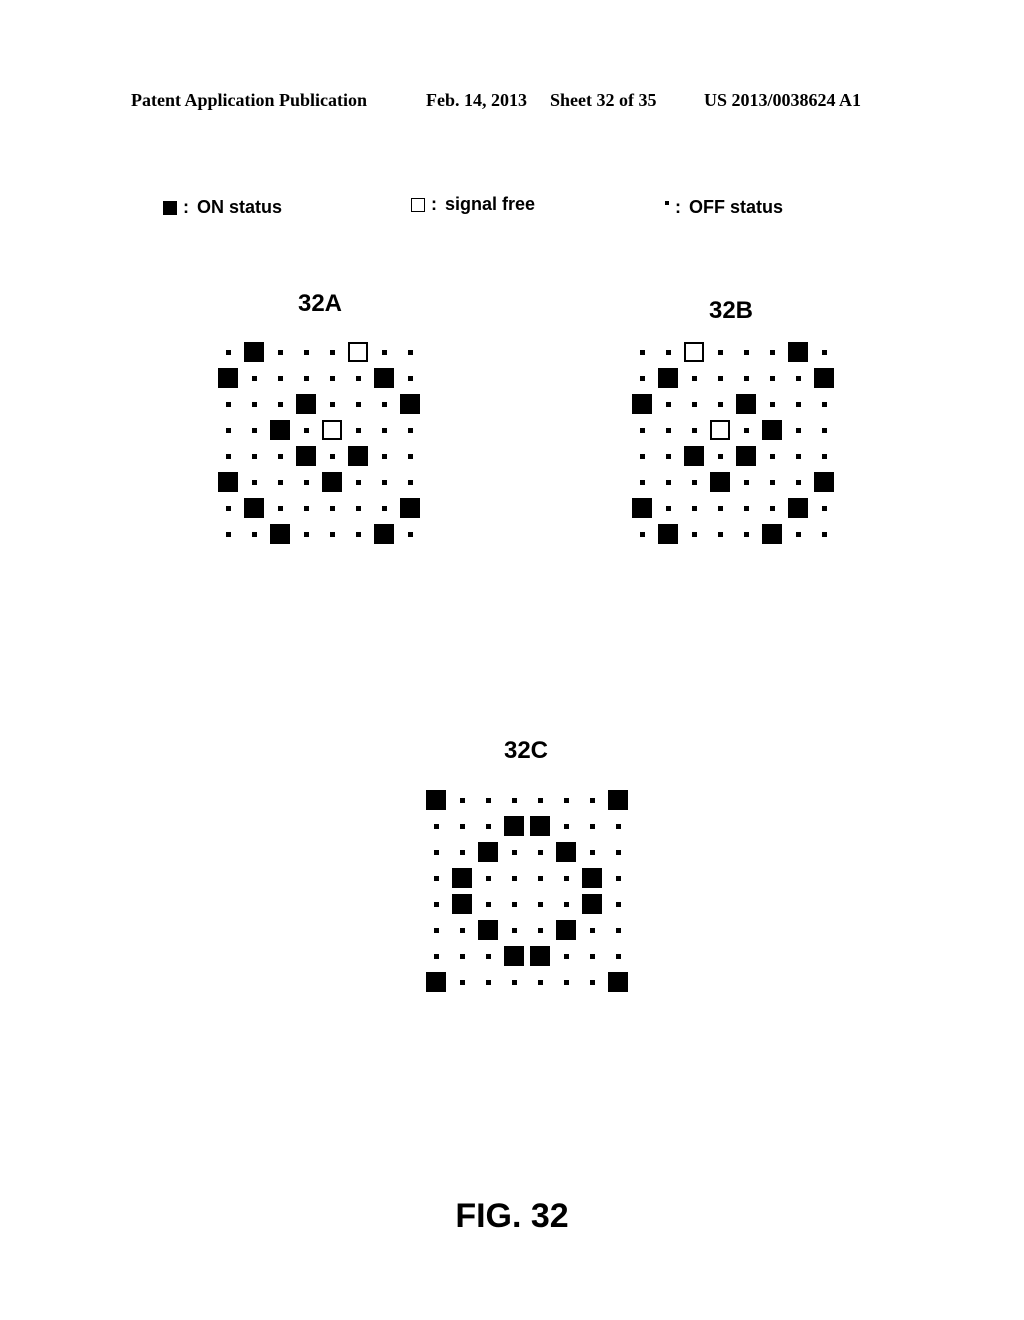  Describe the element at coordinates (320, 303) in the screenshot. I see `grid-title-32a: 32A` at that location.